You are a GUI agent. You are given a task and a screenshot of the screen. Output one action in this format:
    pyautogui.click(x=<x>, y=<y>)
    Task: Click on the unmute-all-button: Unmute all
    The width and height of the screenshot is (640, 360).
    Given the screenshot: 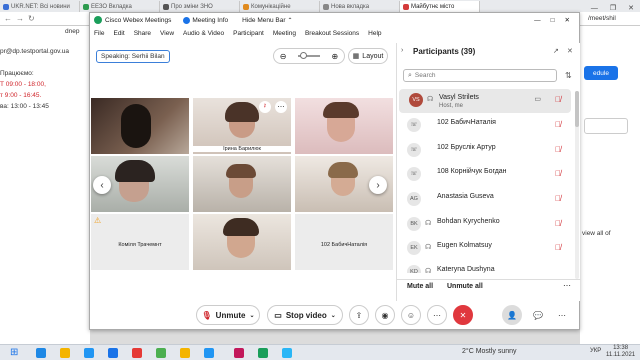 What is the action you would take?
    pyautogui.click(x=465, y=286)
    